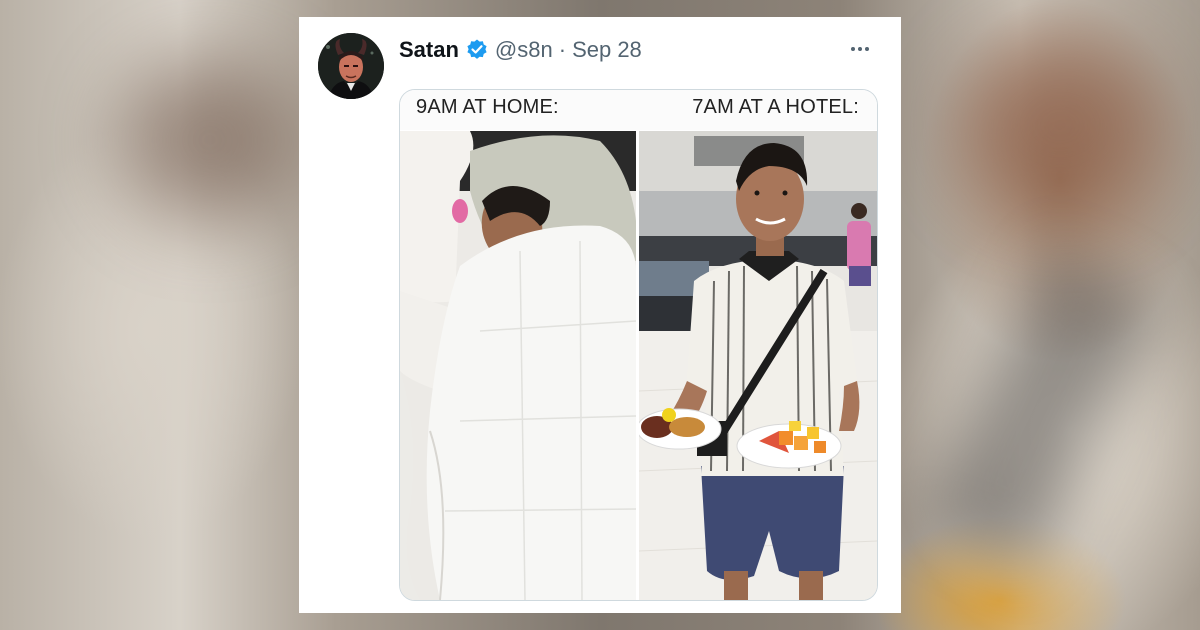  What do you see at coordinates (351, 66) in the screenshot?
I see `avatar` at bounding box center [351, 66].